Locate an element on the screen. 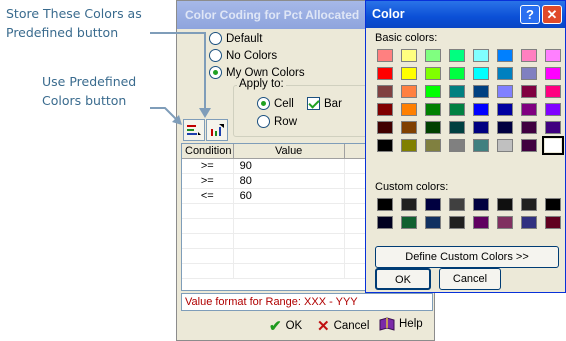 Image resolution: width=566 pixels, height=341 pixels. option-default-label: Default is located at coordinates (244, 38).